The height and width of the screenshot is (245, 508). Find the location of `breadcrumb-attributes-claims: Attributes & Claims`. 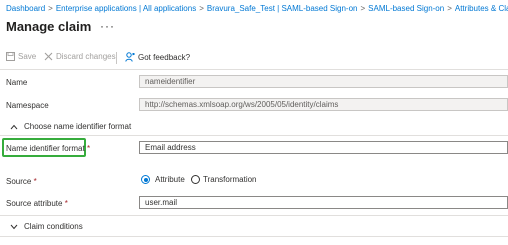

breadcrumb-attributes-claims: Attributes & Claims is located at coordinates (481, 8).